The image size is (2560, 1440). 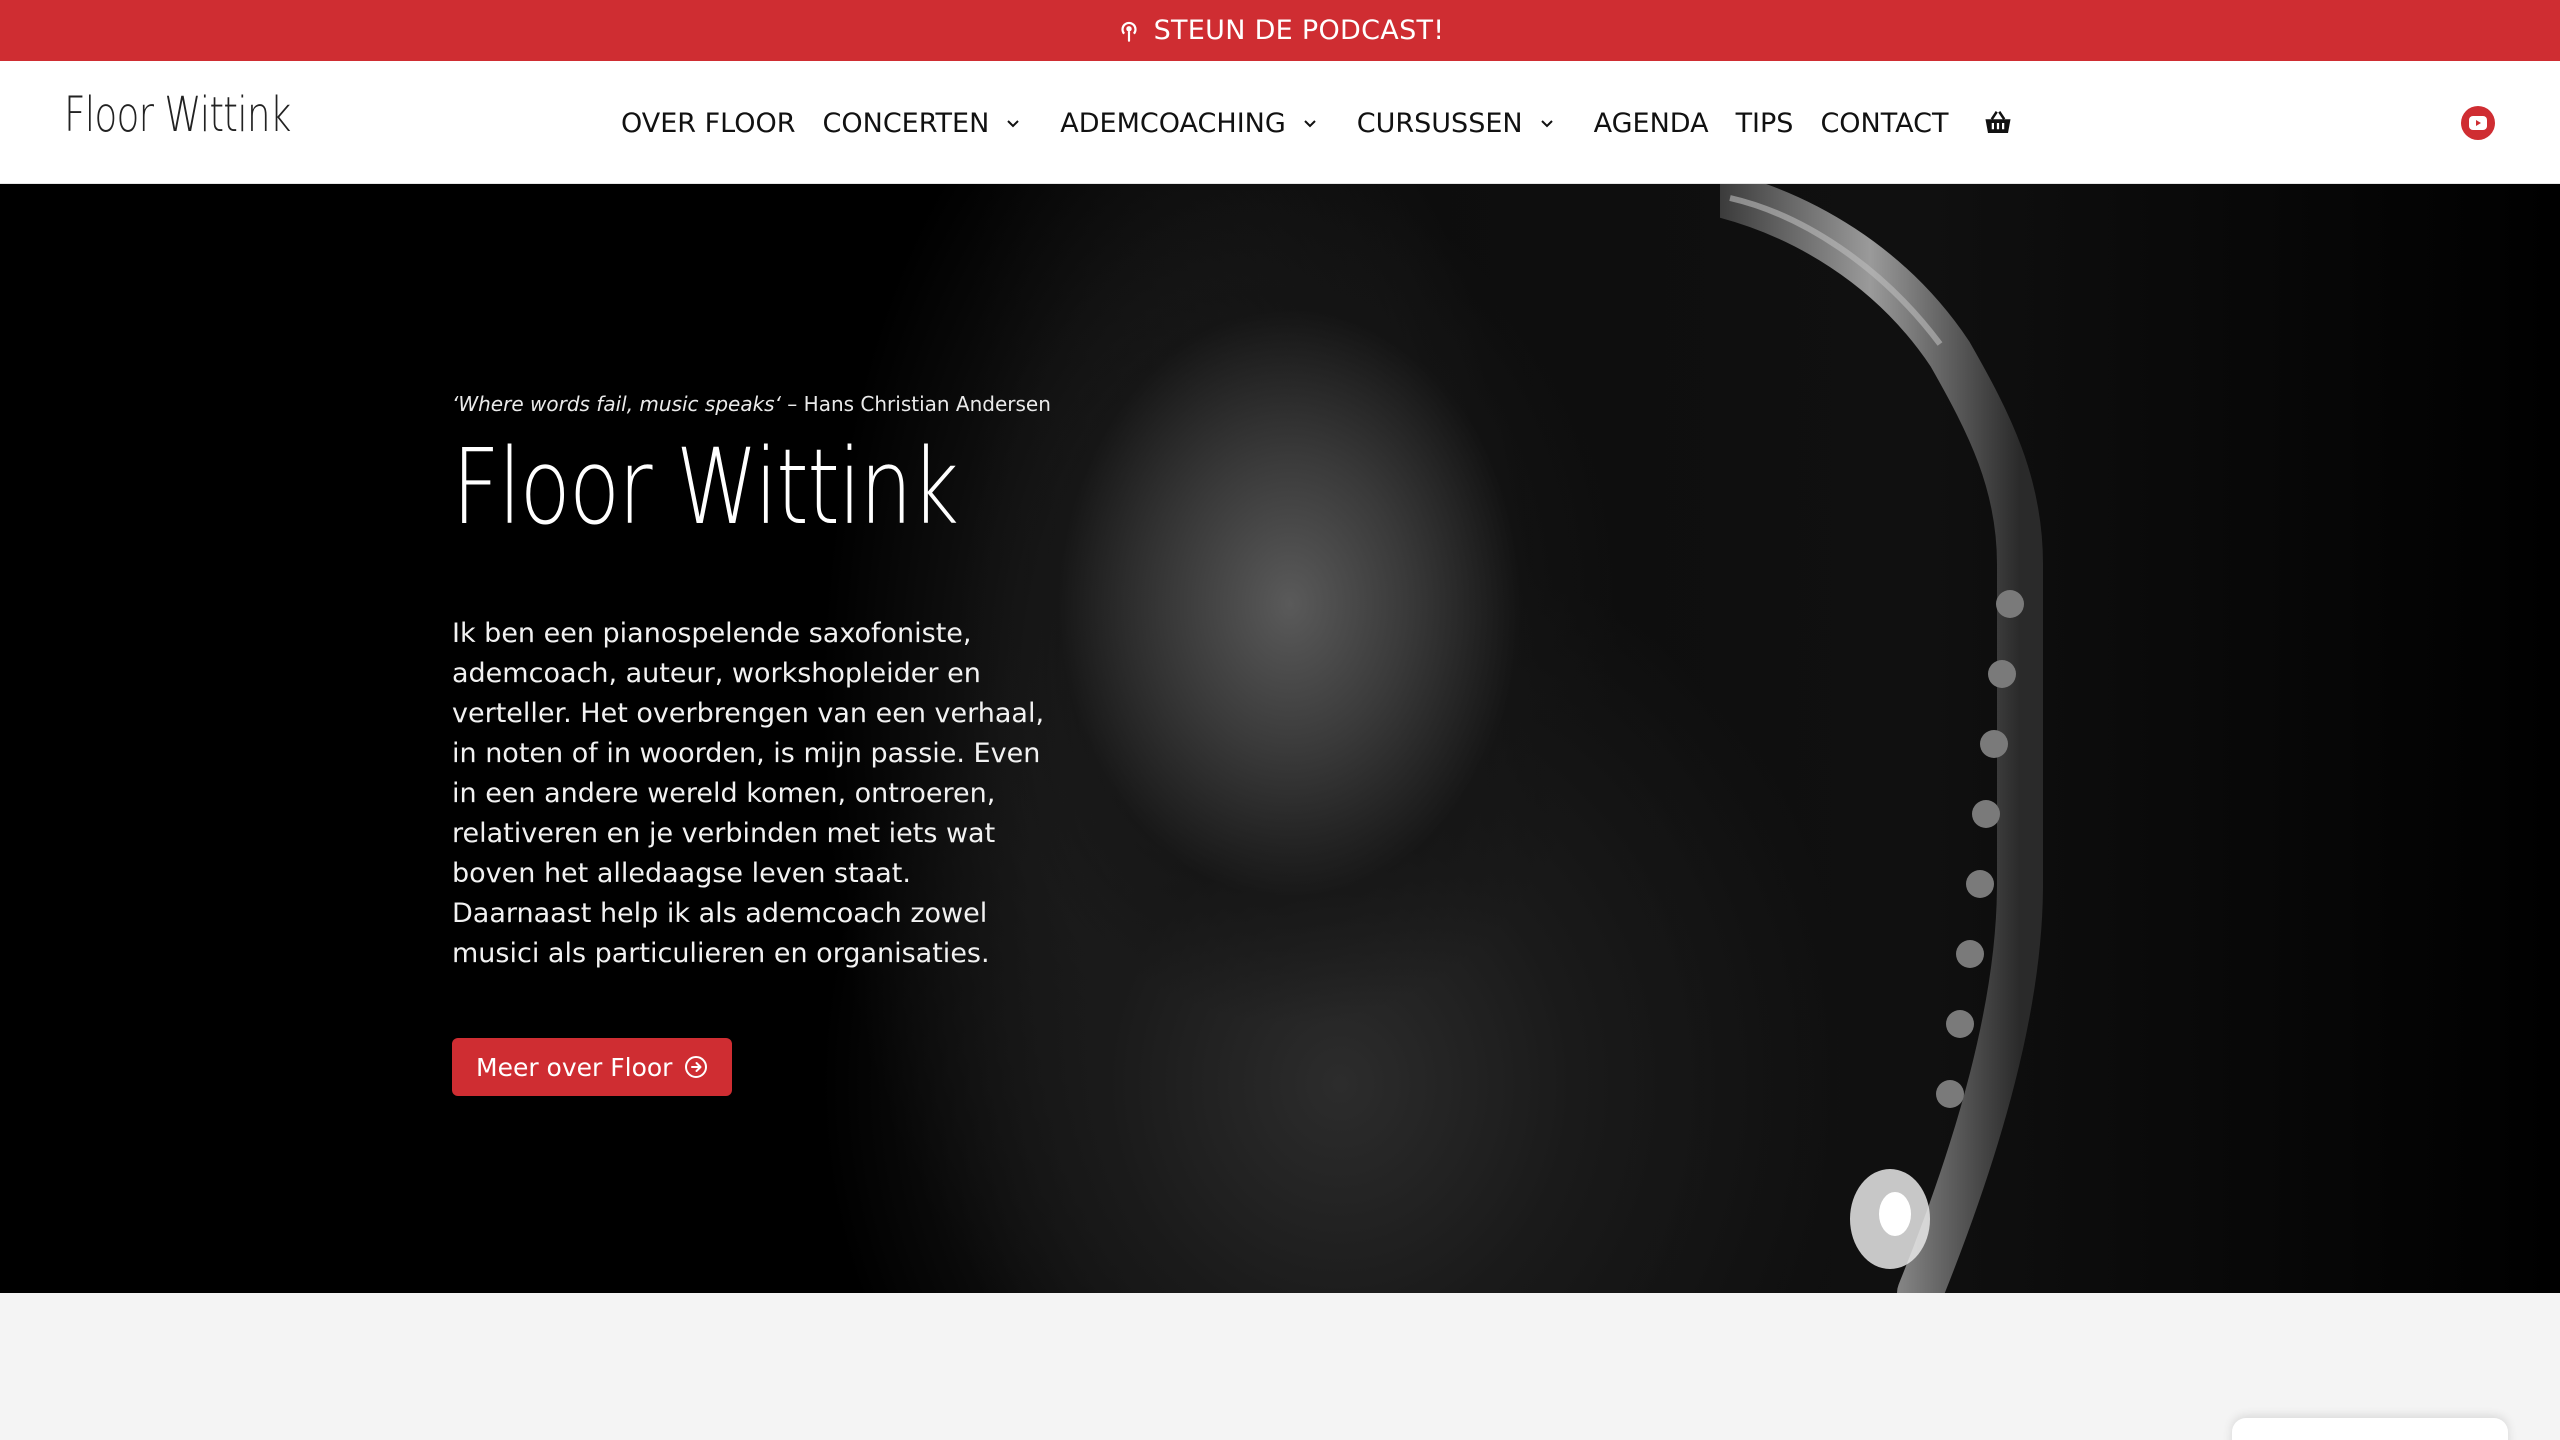 I want to click on nav-label: TIPS, so click(x=1764, y=123).